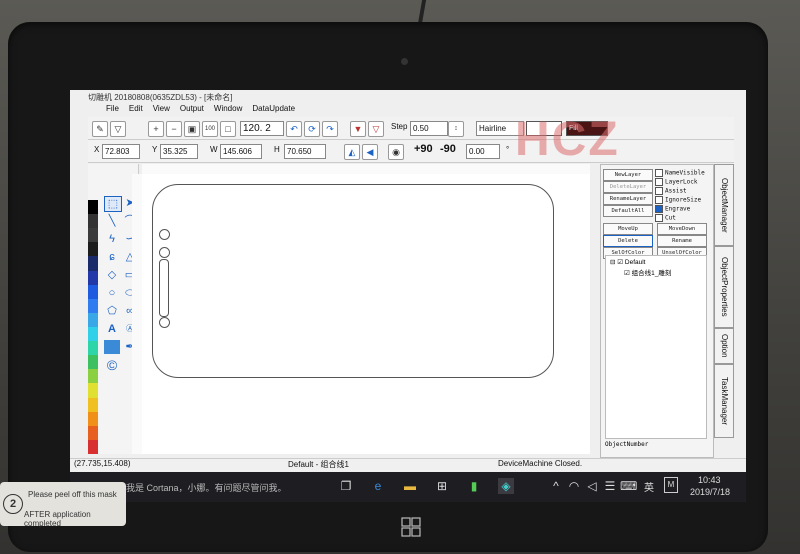 Image resolution: width=800 pixels, height=554 pixels. Describe the element at coordinates (556, 486) in the screenshot. I see `chevron-up-icon: ^` at that location.